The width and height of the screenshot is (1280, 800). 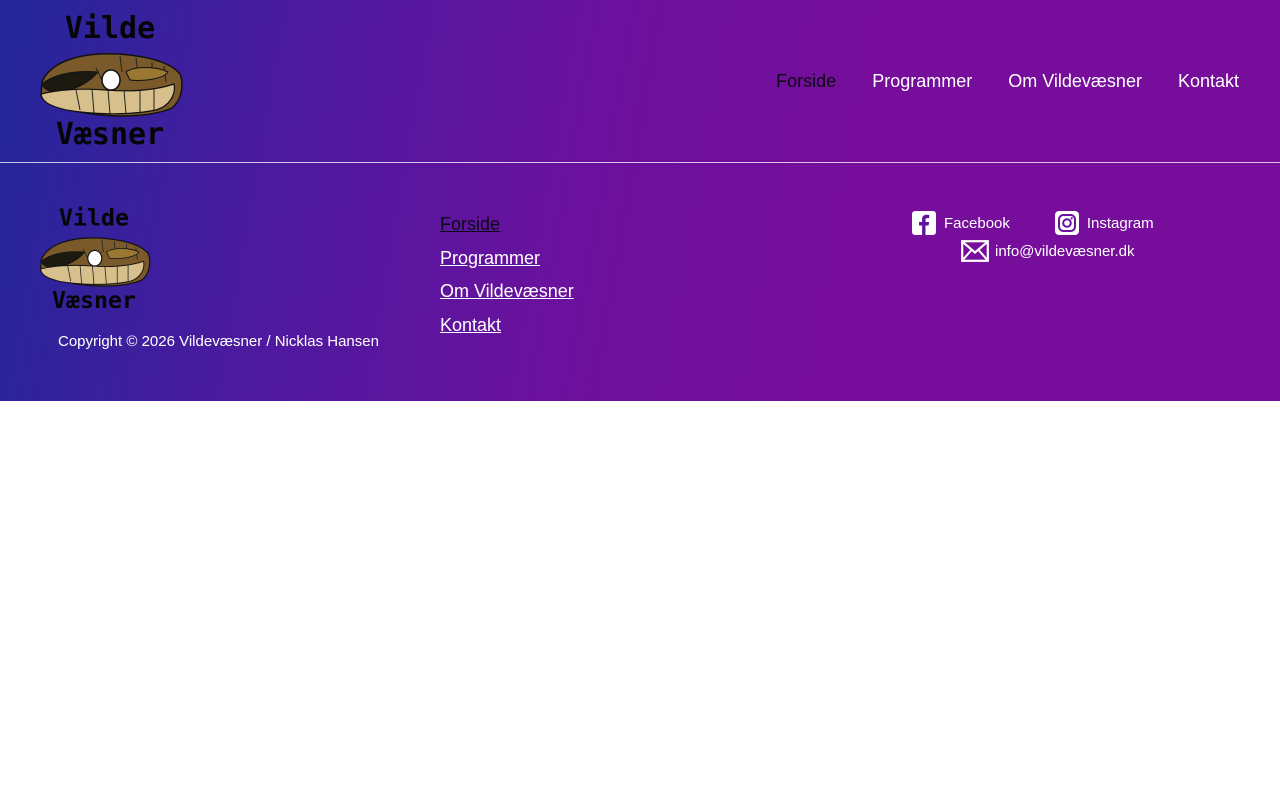 I want to click on instagram-label: Instagram, so click(x=1120, y=223).